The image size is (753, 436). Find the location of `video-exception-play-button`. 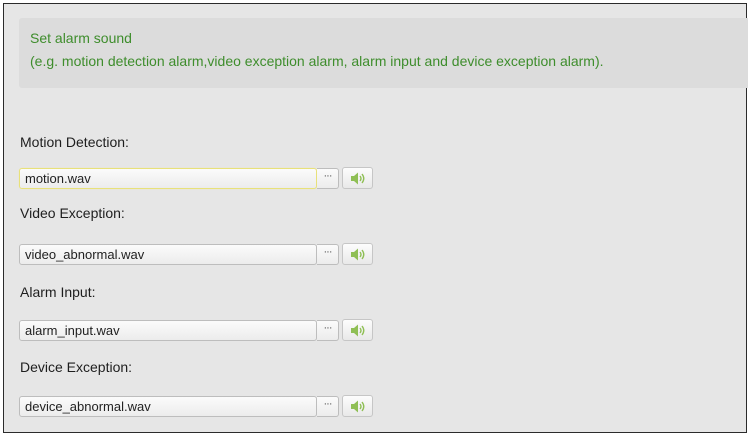

video-exception-play-button is located at coordinates (357, 254).